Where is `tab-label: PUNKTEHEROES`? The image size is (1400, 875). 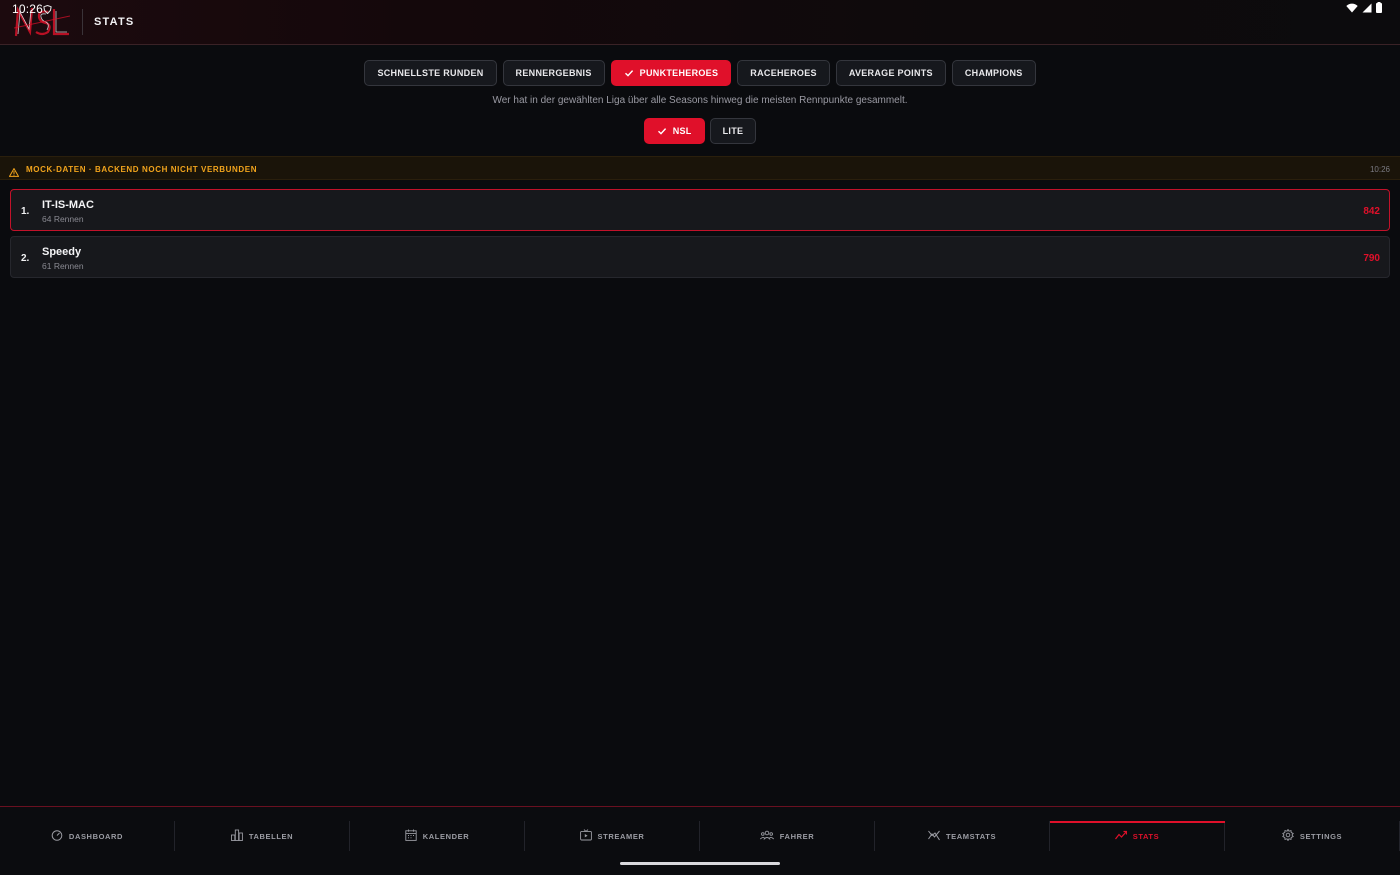 tab-label: PUNKTEHEROES is located at coordinates (679, 73).